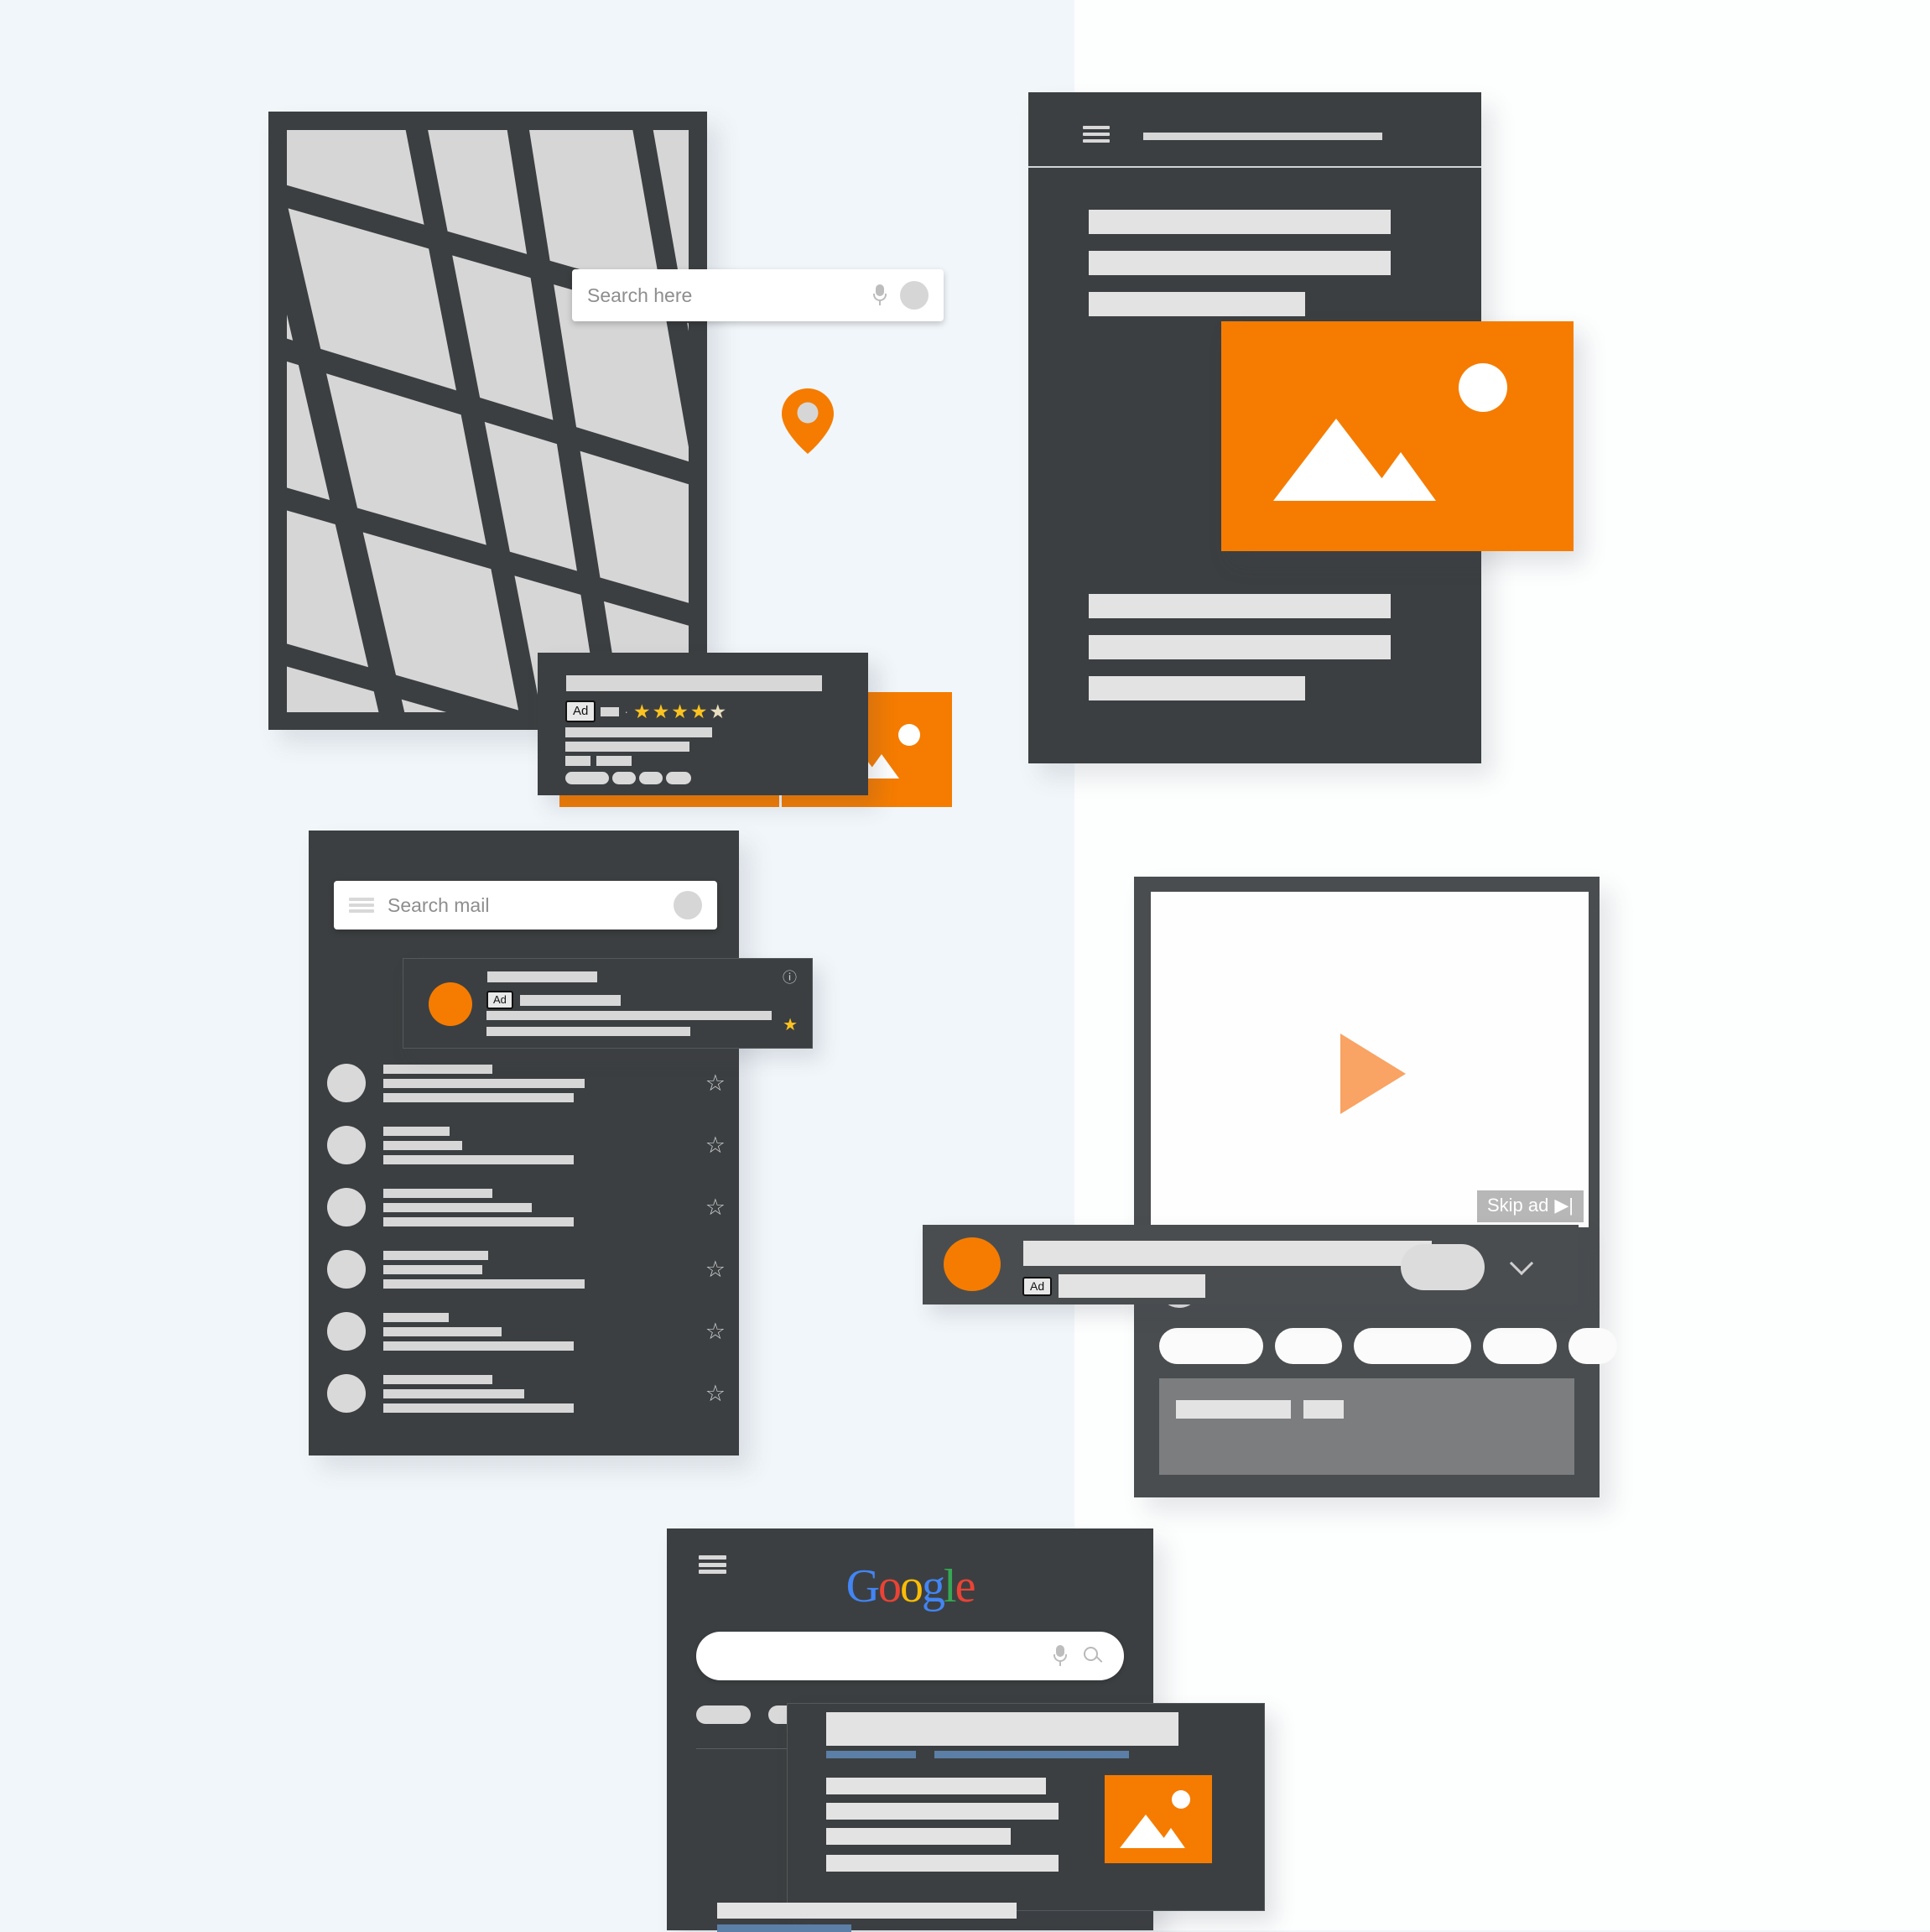 This screenshot has width=1930, height=1932. Describe the element at coordinates (758, 295) in the screenshot. I see `map-search-bar: Search here` at that location.